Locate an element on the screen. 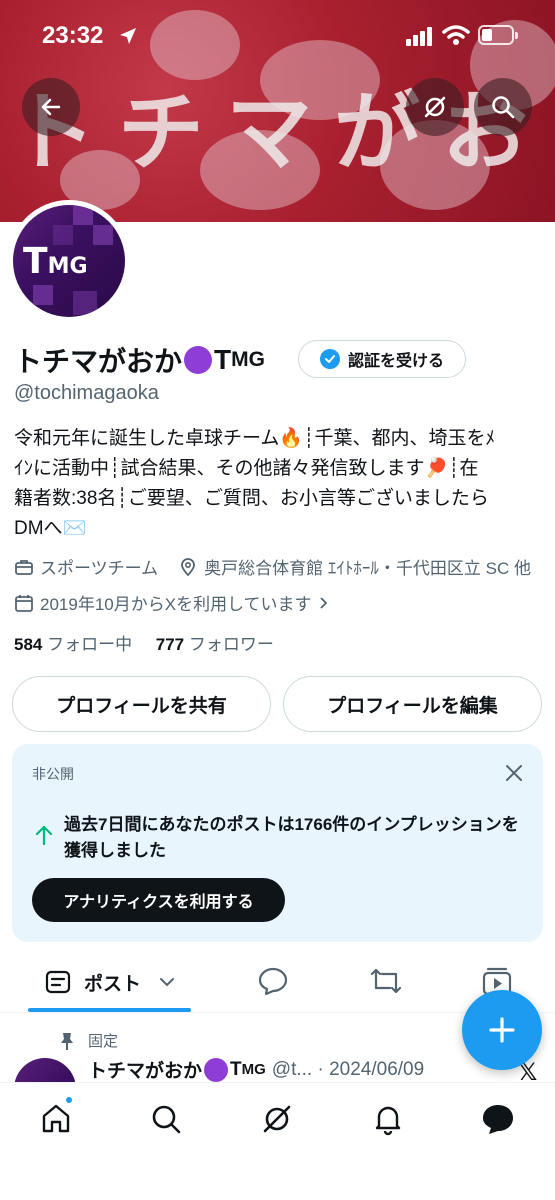 The image size is (555, 1200). reply-bubble-icon is located at coordinates (273, 981).